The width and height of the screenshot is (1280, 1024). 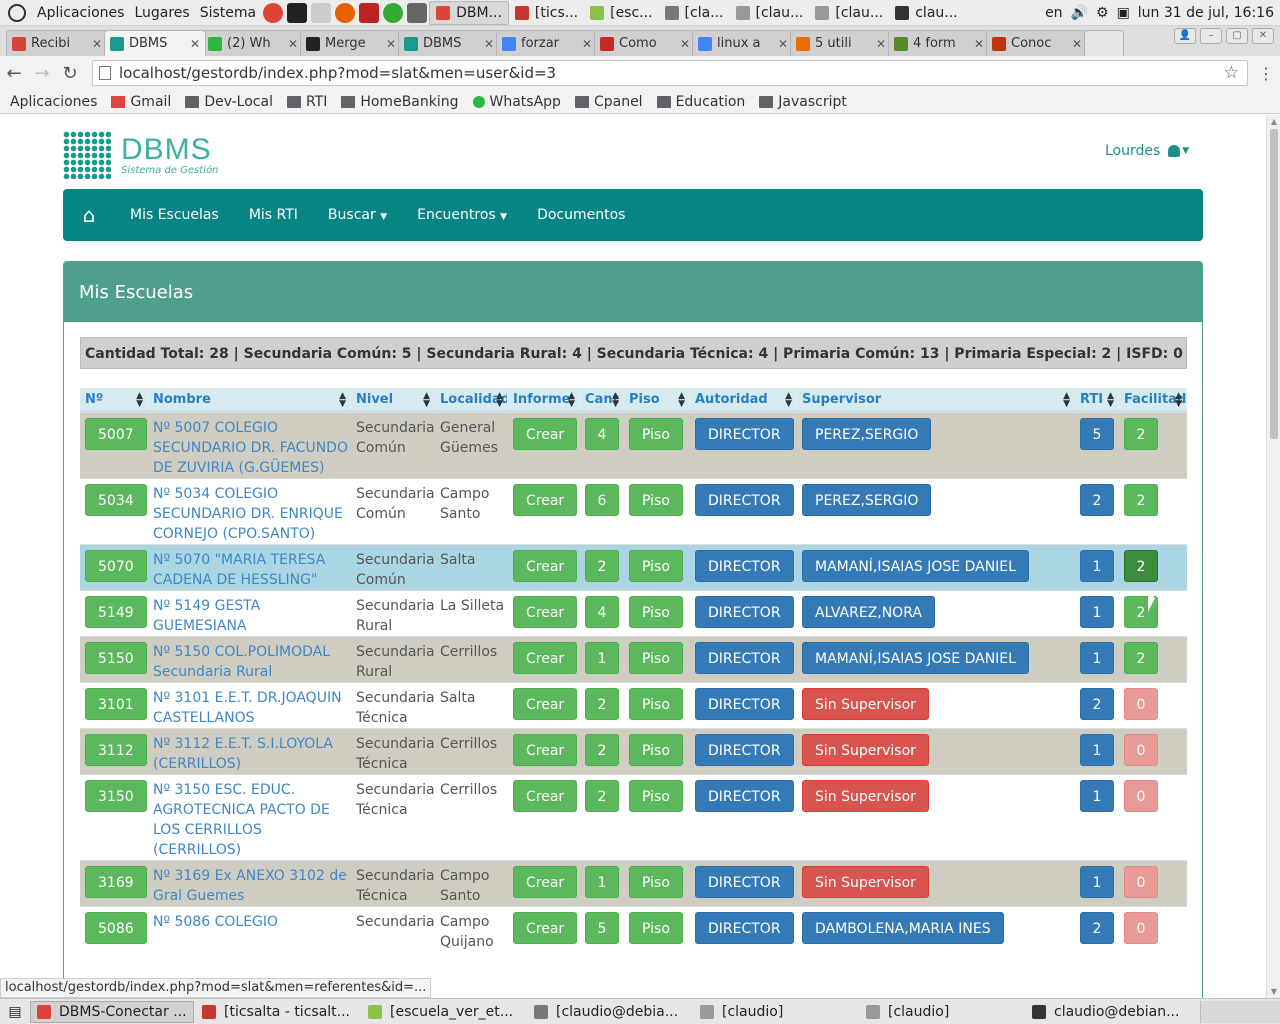 I want to click on screenshot-launcher-icon, so click(x=417, y=12).